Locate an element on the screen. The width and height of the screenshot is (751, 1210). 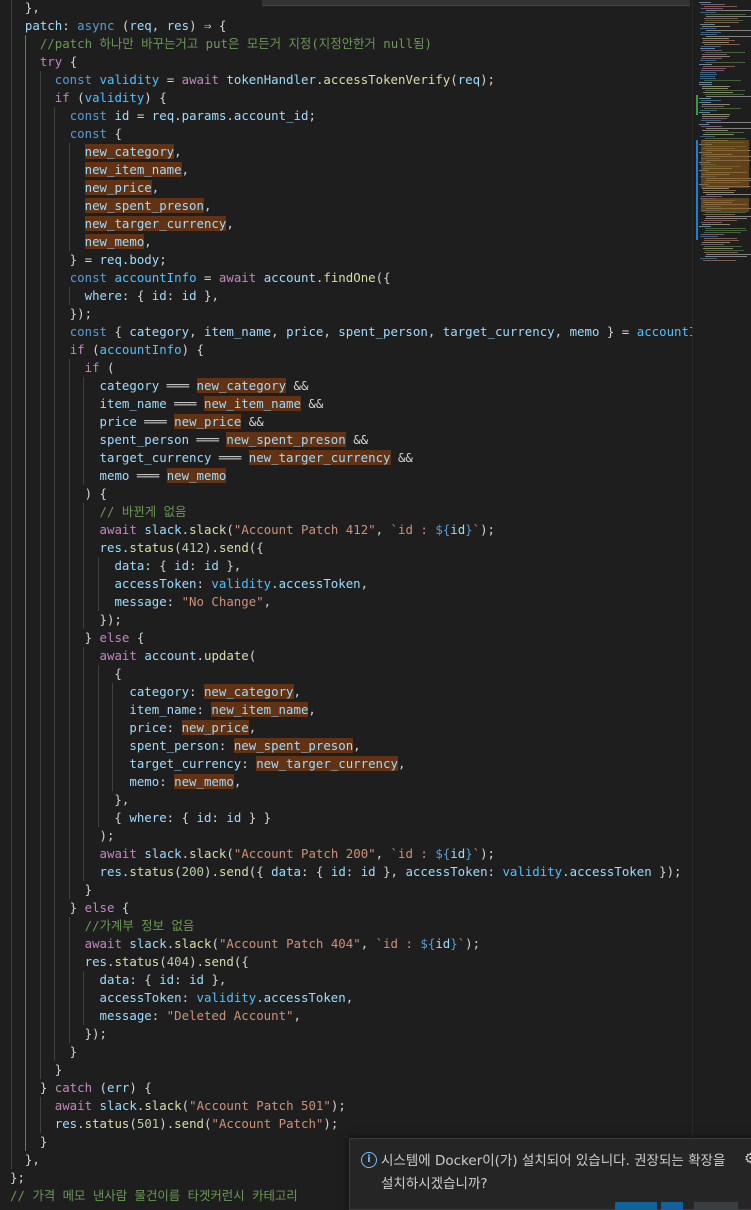
install-button is located at coordinates (636, 1206).